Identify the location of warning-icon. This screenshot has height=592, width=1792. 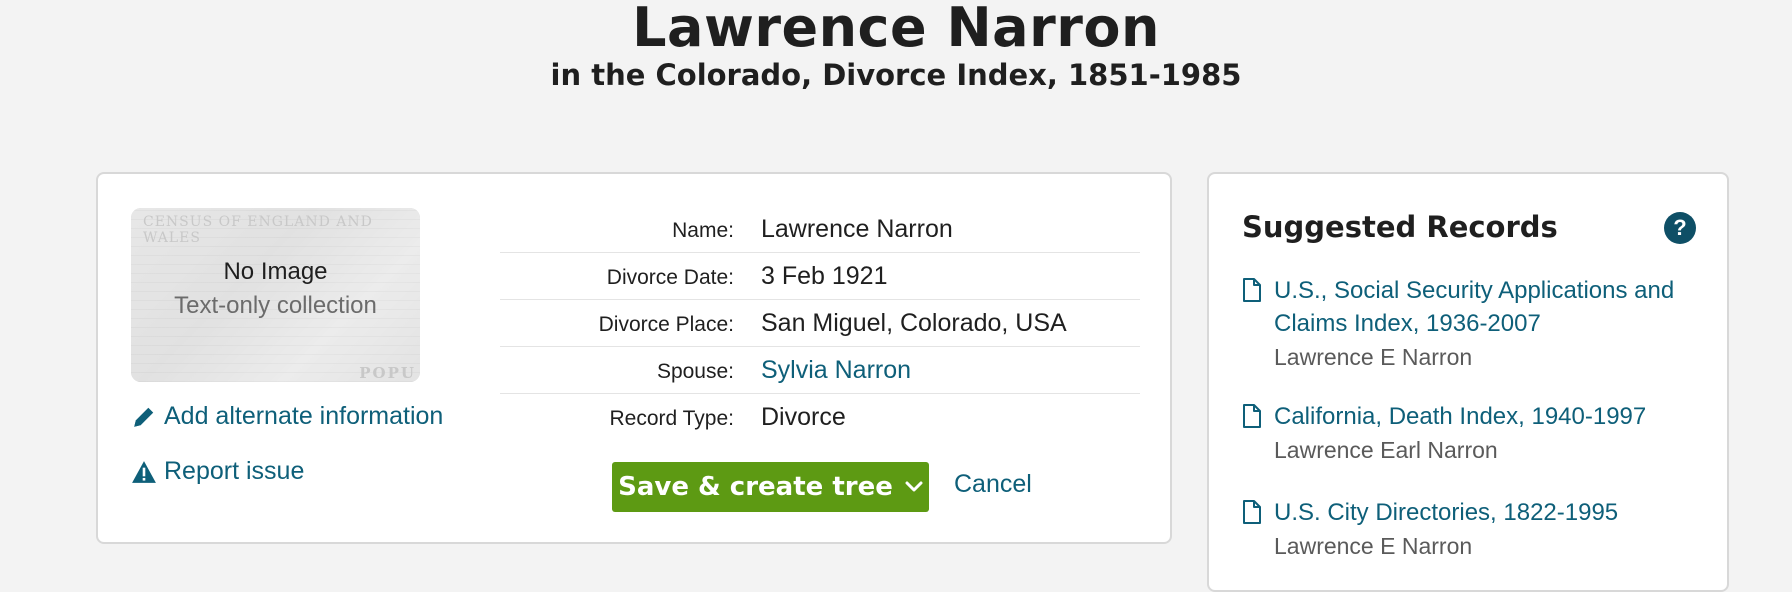
(144, 471).